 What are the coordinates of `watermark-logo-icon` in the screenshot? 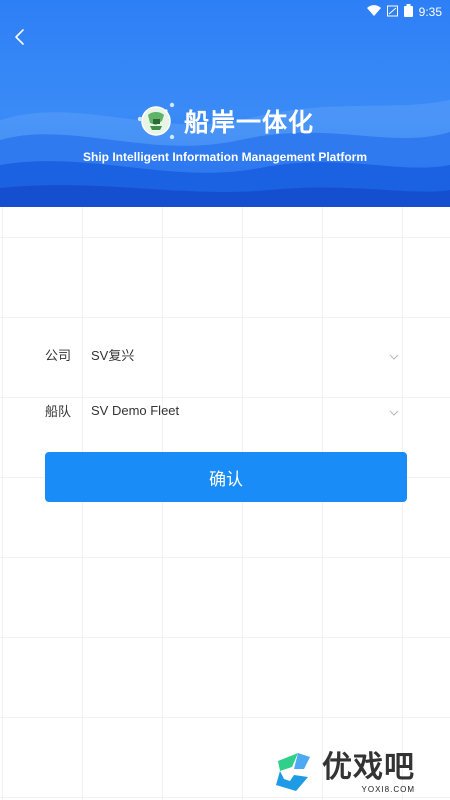 It's located at (293, 772).